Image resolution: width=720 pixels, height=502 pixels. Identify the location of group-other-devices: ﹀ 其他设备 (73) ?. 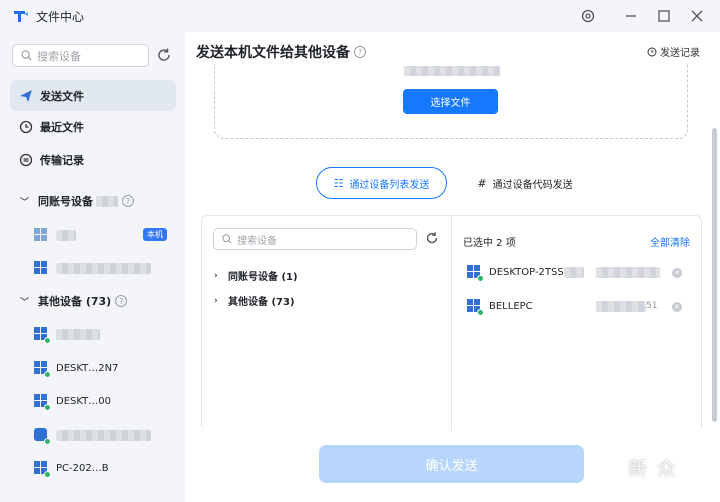
(74, 301).